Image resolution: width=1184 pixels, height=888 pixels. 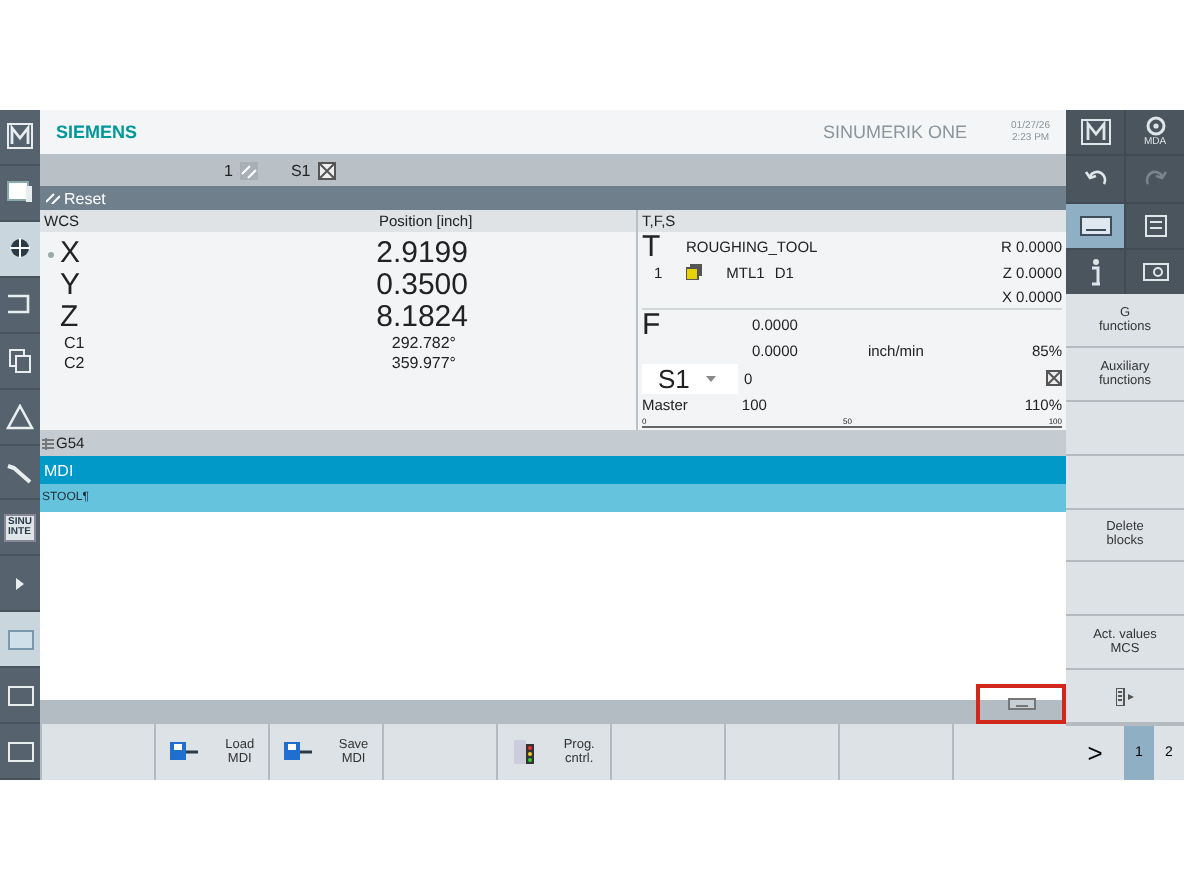 I want to click on caret-icon, so click(x=710, y=378).